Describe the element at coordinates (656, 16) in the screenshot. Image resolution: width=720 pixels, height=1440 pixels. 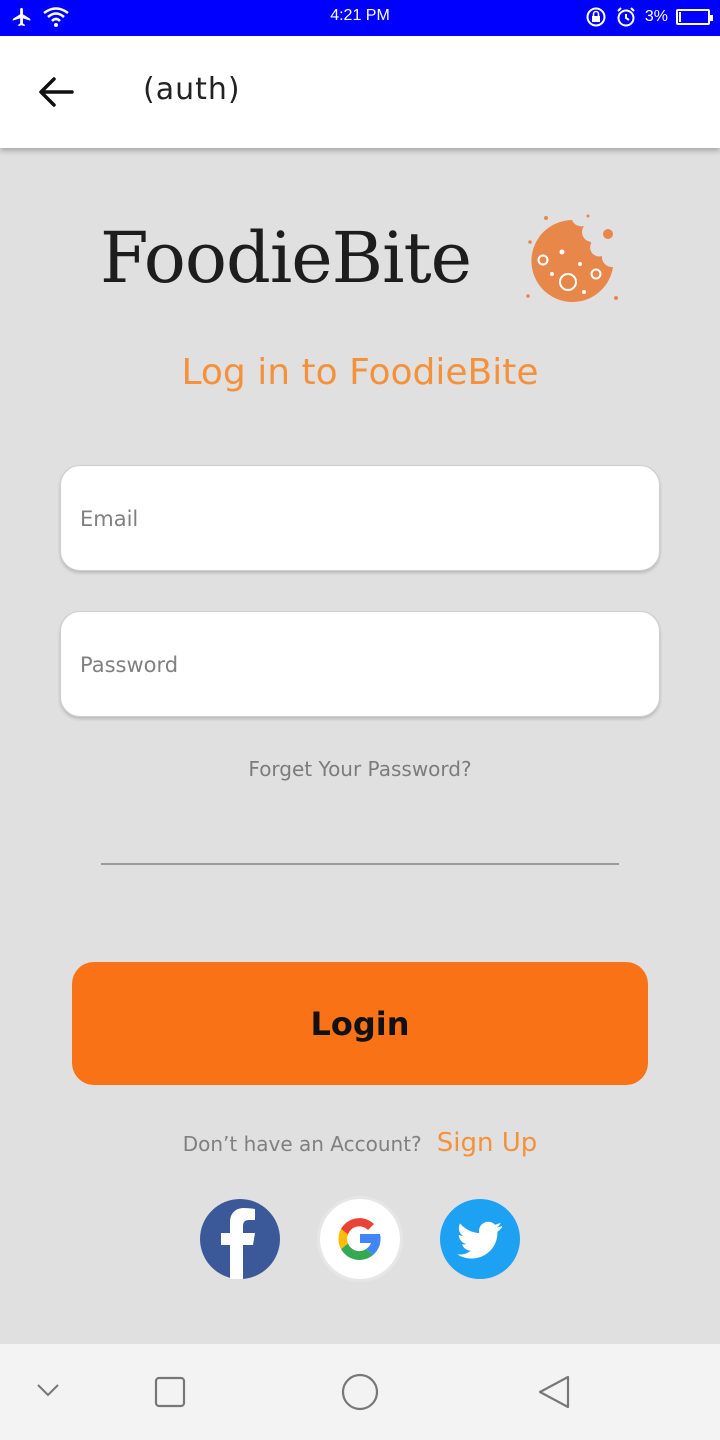
I see `battery-percent: 3%` at that location.